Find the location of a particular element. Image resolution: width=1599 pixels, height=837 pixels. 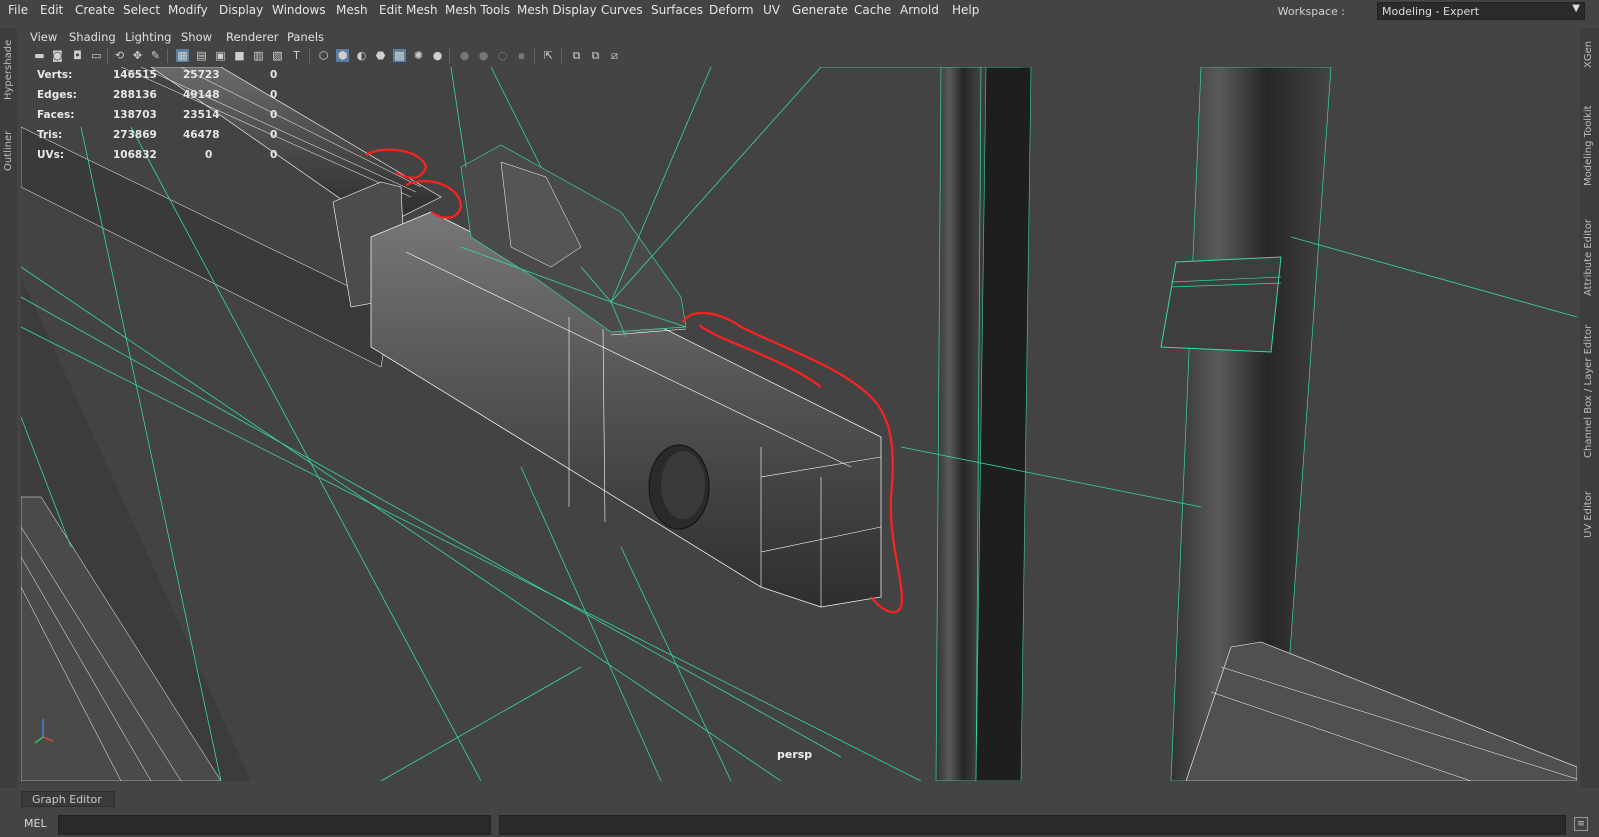

motion-blur-icon: ● is located at coordinates (483, 55).